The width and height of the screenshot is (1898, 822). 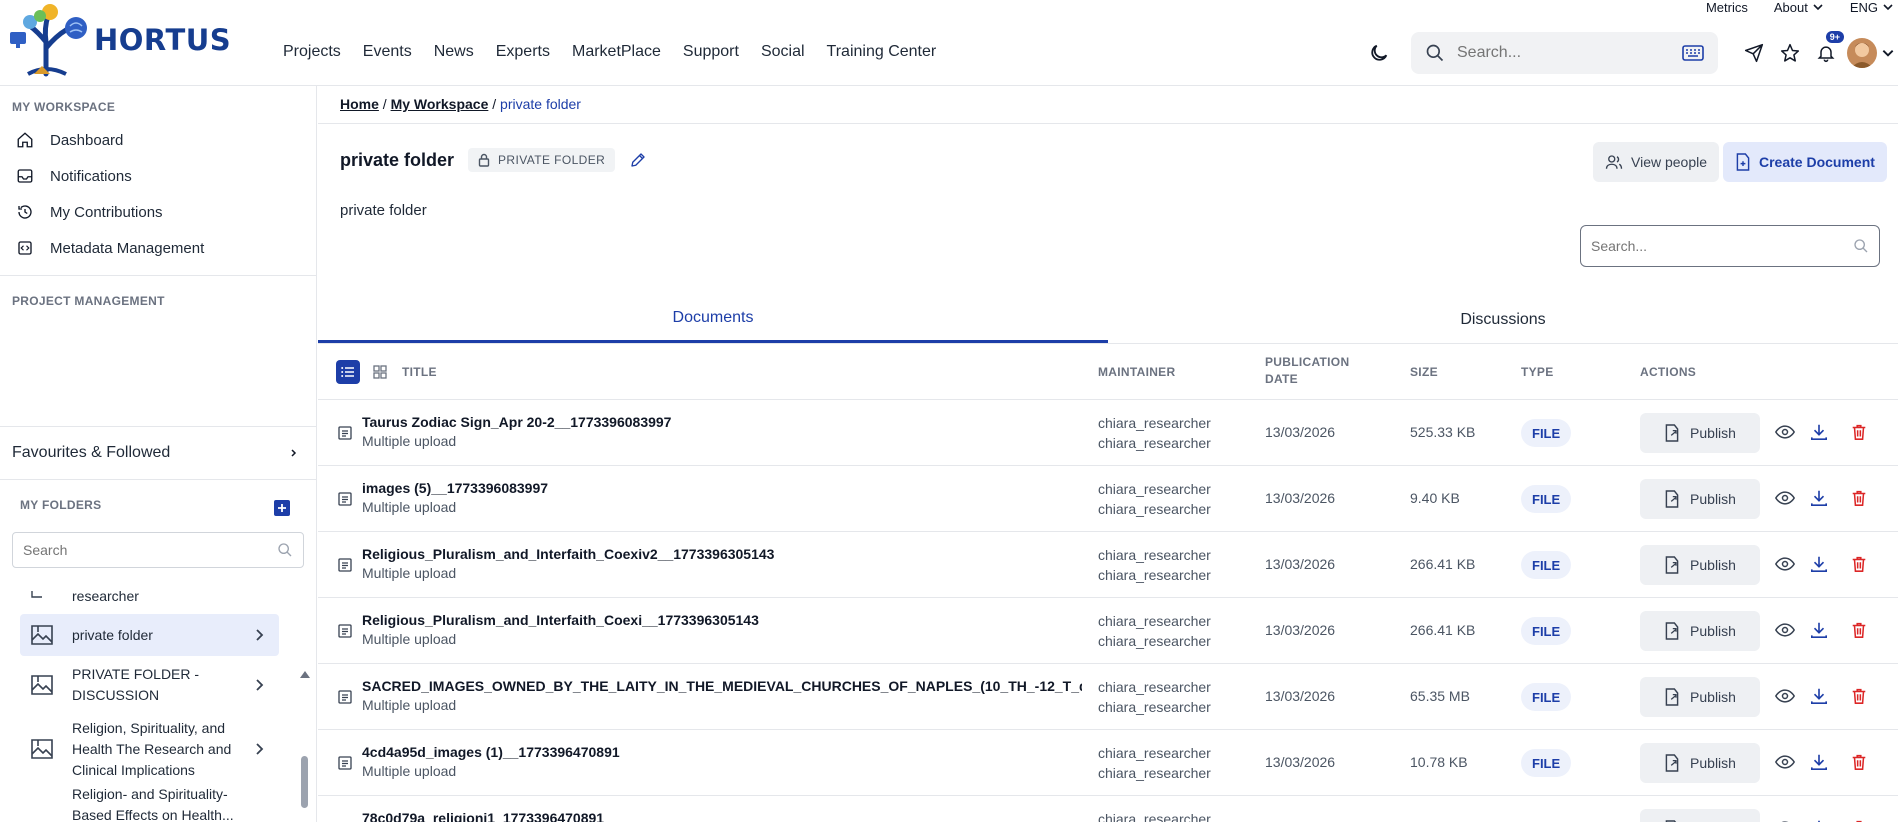 I want to click on hortus-logo: HORTUS, so click(x=123, y=40).